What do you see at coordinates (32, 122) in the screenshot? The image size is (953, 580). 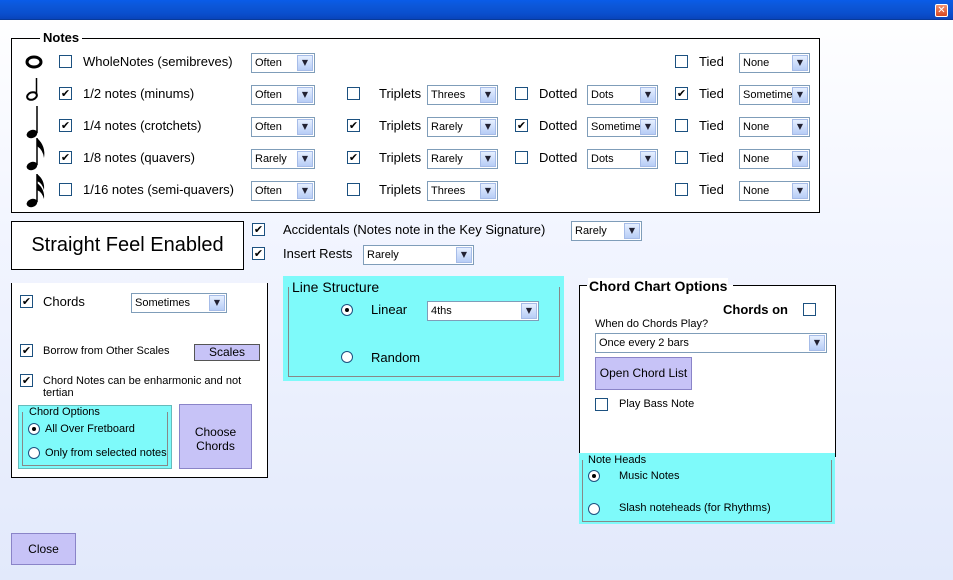 I see `quarter-note-icon` at bounding box center [32, 122].